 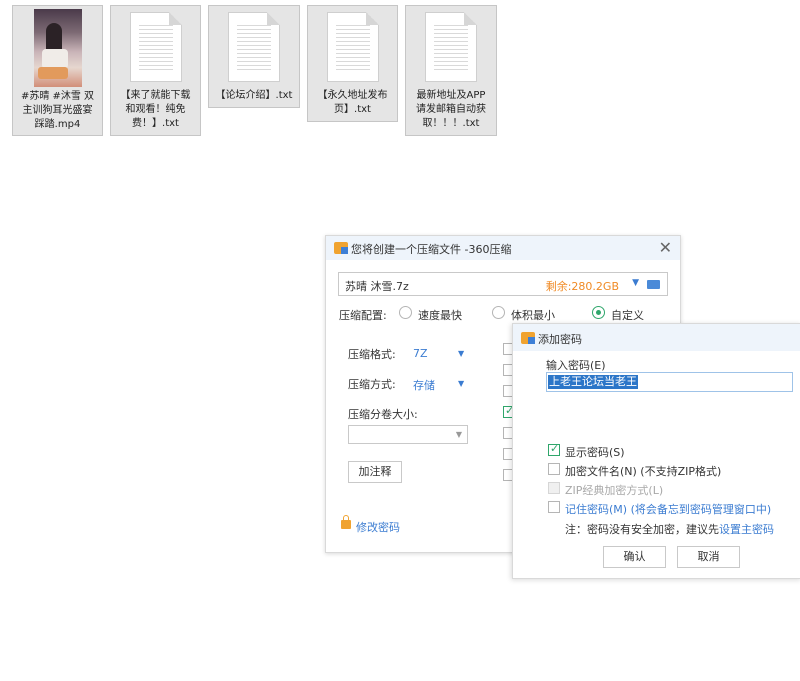 What do you see at coordinates (598, 312) in the screenshot?
I see `radio-custom` at bounding box center [598, 312].